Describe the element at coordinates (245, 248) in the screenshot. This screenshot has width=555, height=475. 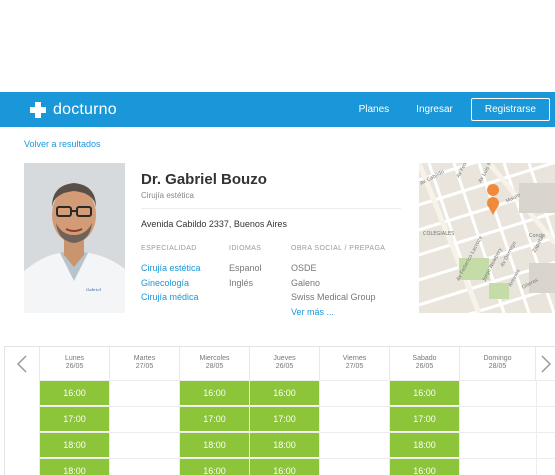
I see `languages-header: IDIOMAS` at that location.